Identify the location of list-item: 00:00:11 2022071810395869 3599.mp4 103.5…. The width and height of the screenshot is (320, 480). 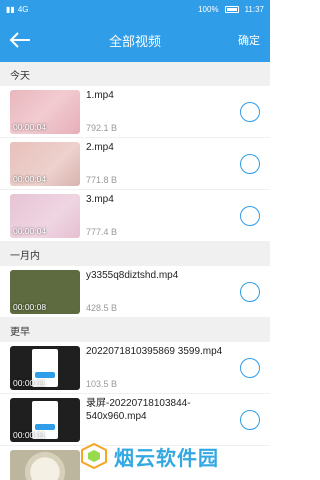
(135, 368).